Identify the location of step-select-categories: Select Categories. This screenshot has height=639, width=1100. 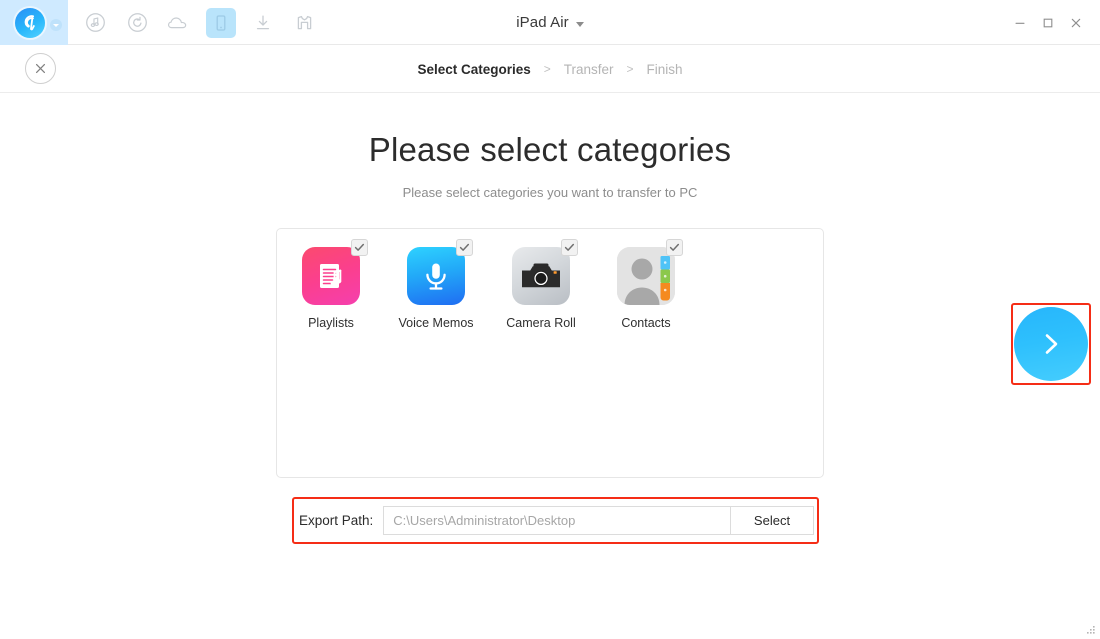
(473, 69).